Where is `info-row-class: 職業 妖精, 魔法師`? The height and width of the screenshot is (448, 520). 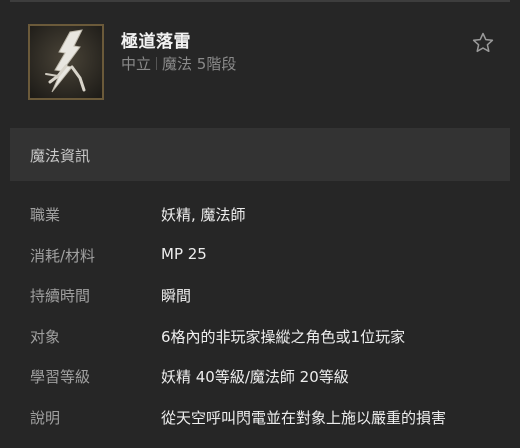 info-row-class: 職業 妖精, 魔法師 is located at coordinates (265, 220).